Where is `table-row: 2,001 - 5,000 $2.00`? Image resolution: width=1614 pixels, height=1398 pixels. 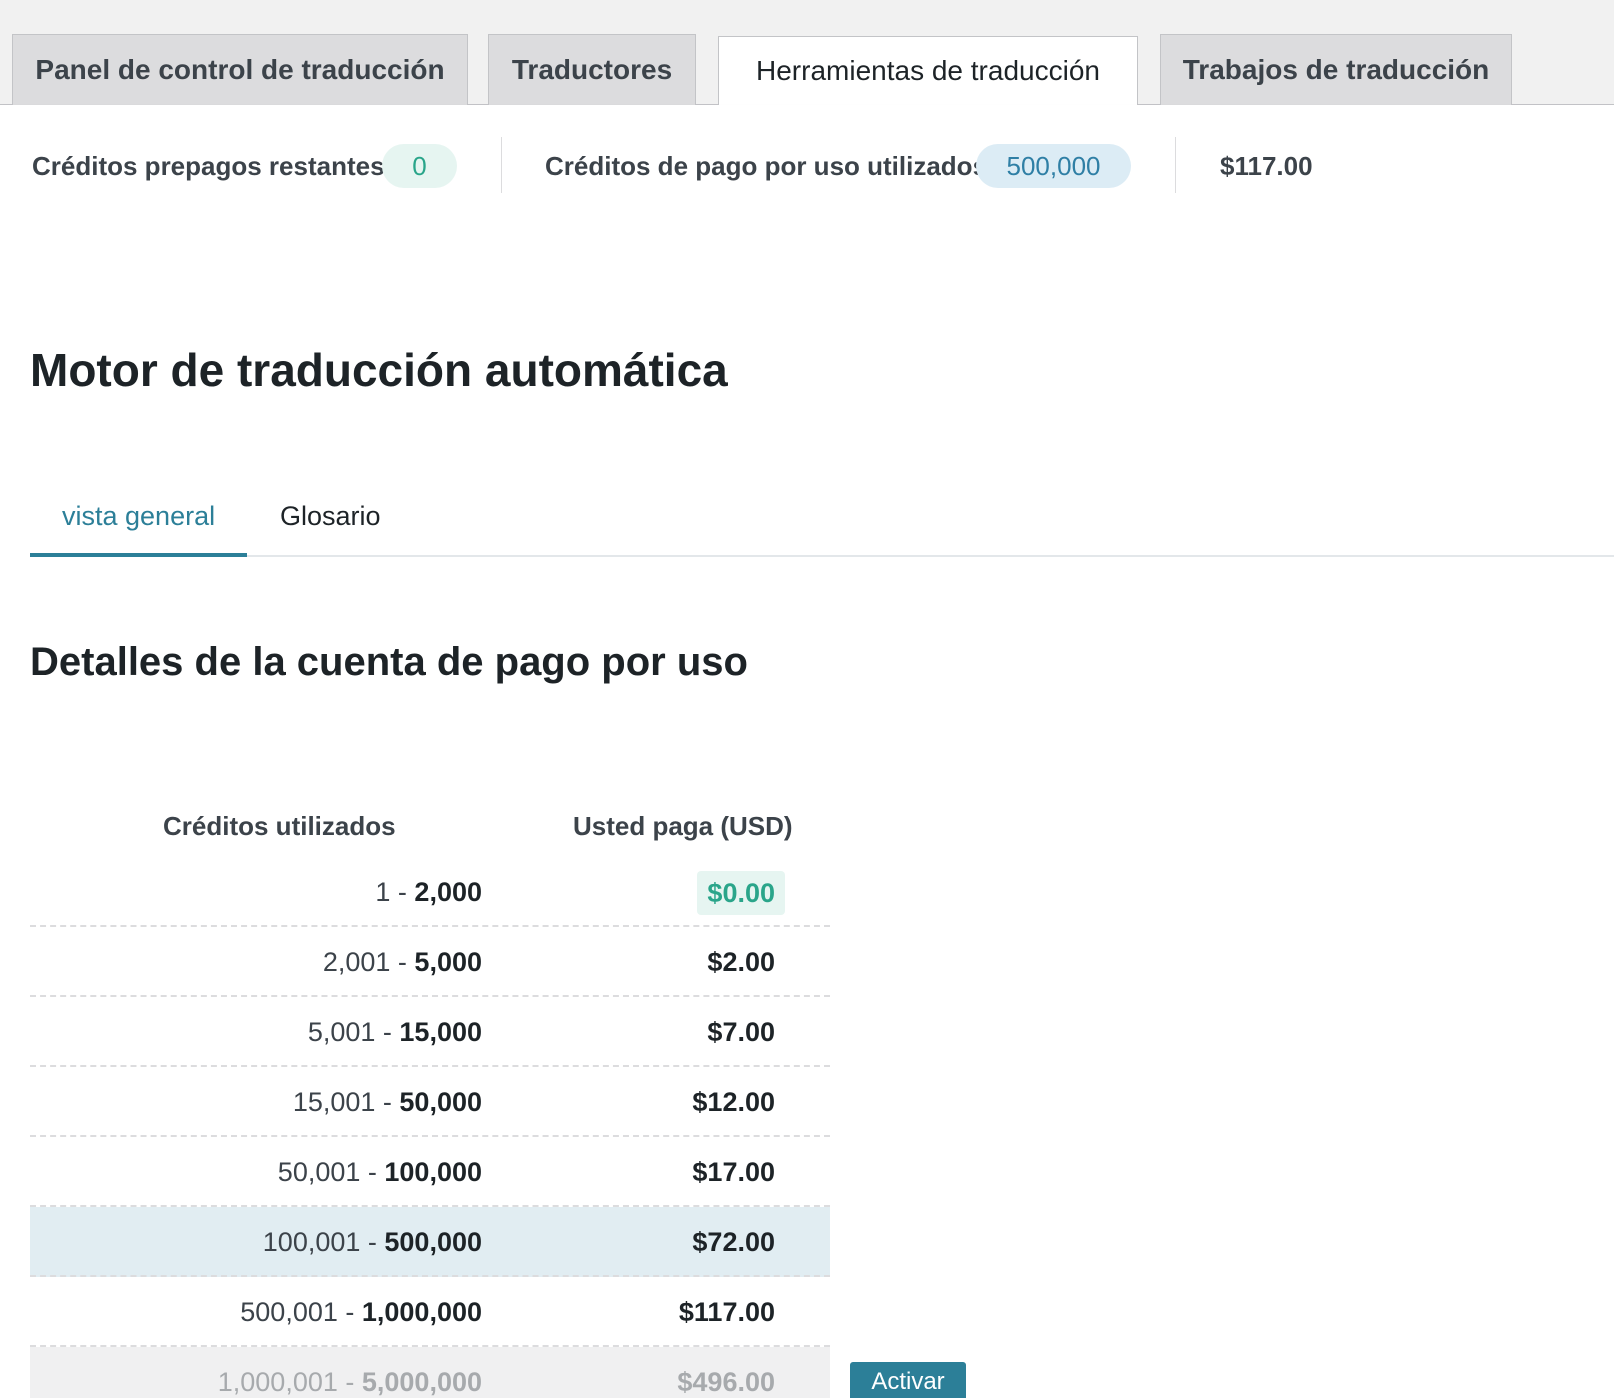
table-row: 2,001 - 5,000 $2.00 is located at coordinates (430, 962).